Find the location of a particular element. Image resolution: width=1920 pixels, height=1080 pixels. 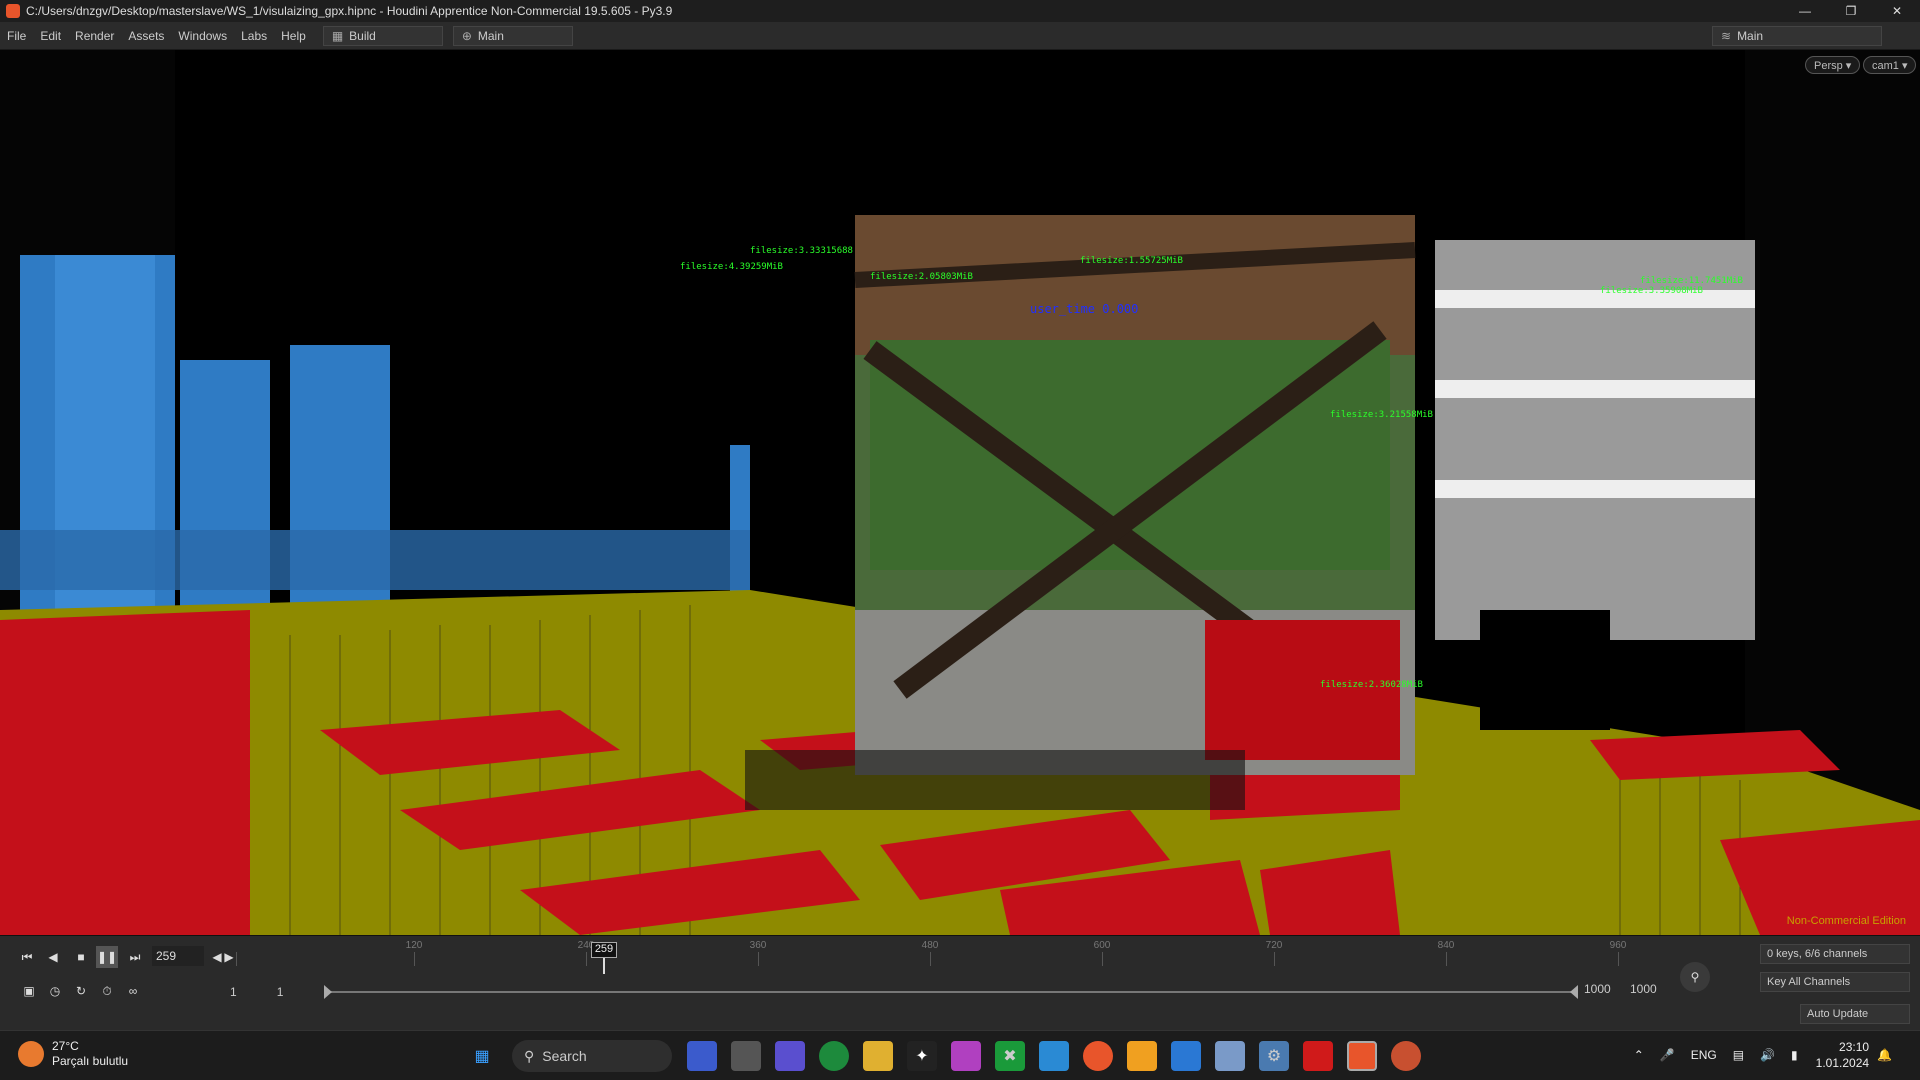

weather-icon is located at coordinates (31, 1054).